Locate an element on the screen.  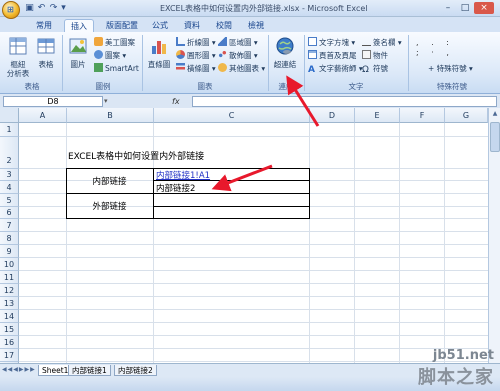
row-header: 11 is located at coordinates (9, 277).